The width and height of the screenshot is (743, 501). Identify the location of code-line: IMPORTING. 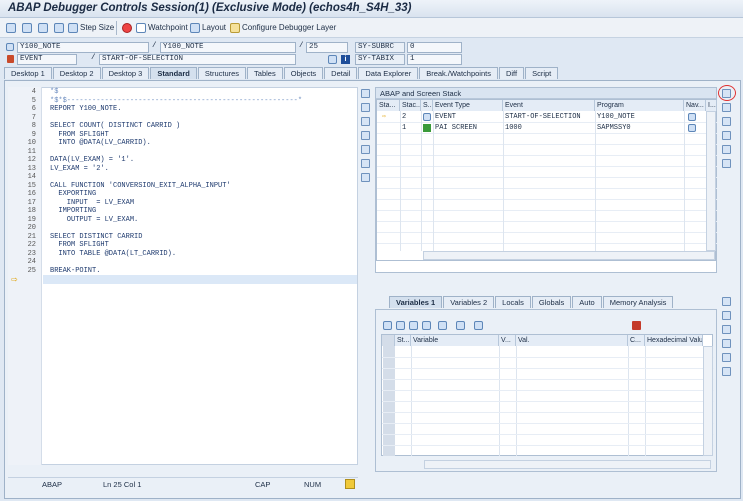
(73, 211).